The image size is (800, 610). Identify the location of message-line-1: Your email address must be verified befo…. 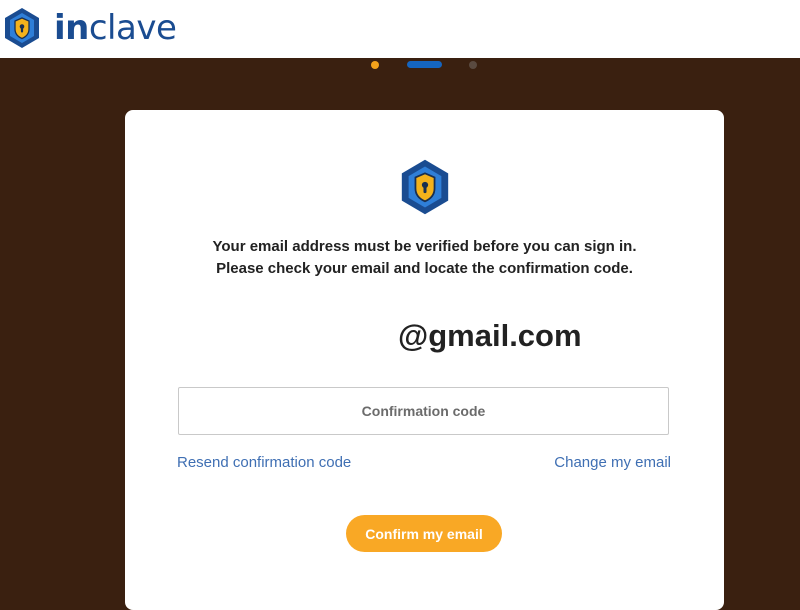
(424, 246).